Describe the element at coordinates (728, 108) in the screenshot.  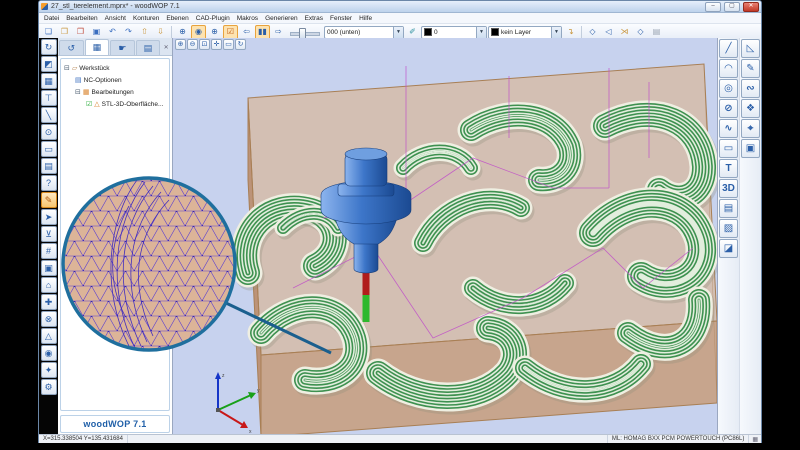
I see `drawing-tool-button: ⊘` at that location.